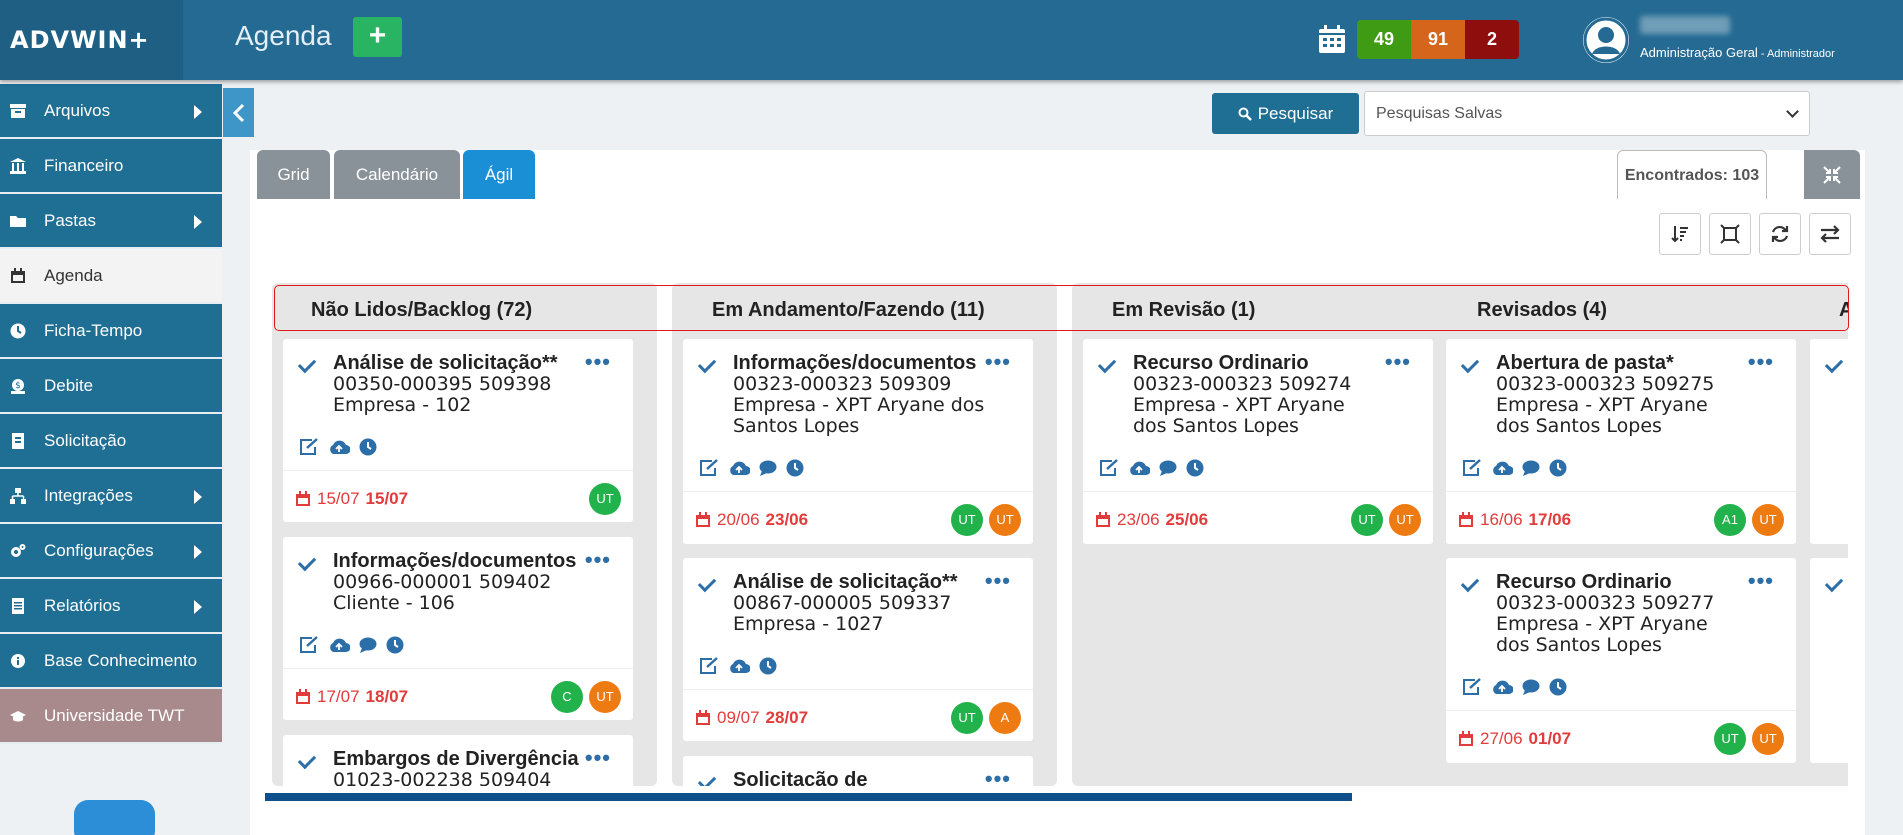 The height and width of the screenshot is (835, 1903). I want to click on sidebar-item-universidade-twt: Universidade TWT, so click(111, 716).